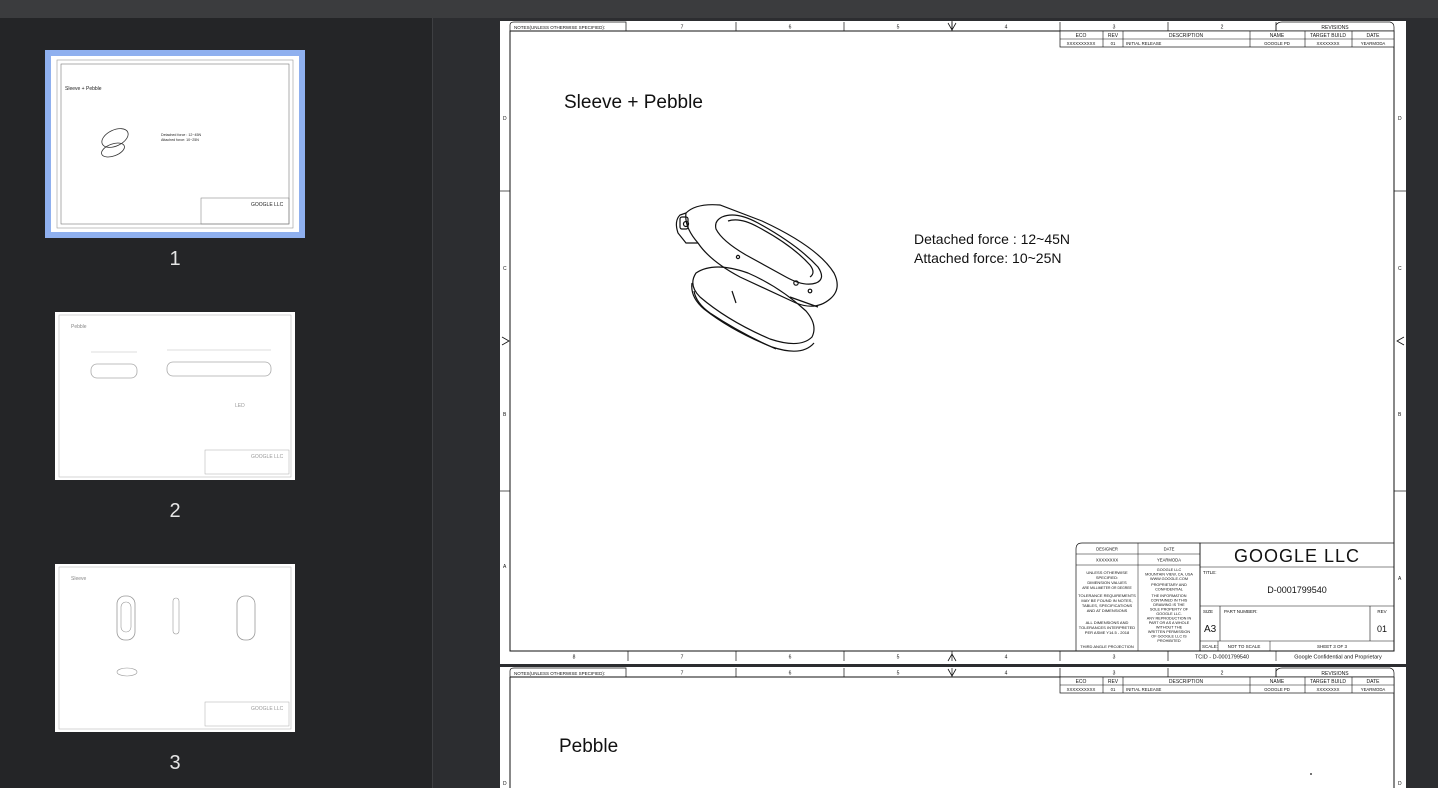 The height and width of the screenshot is (788, 1438). Describe the element at coordinates (1277, 682) in the screenshot. I see `sheet2-rev-header-name: NAME` at that location.